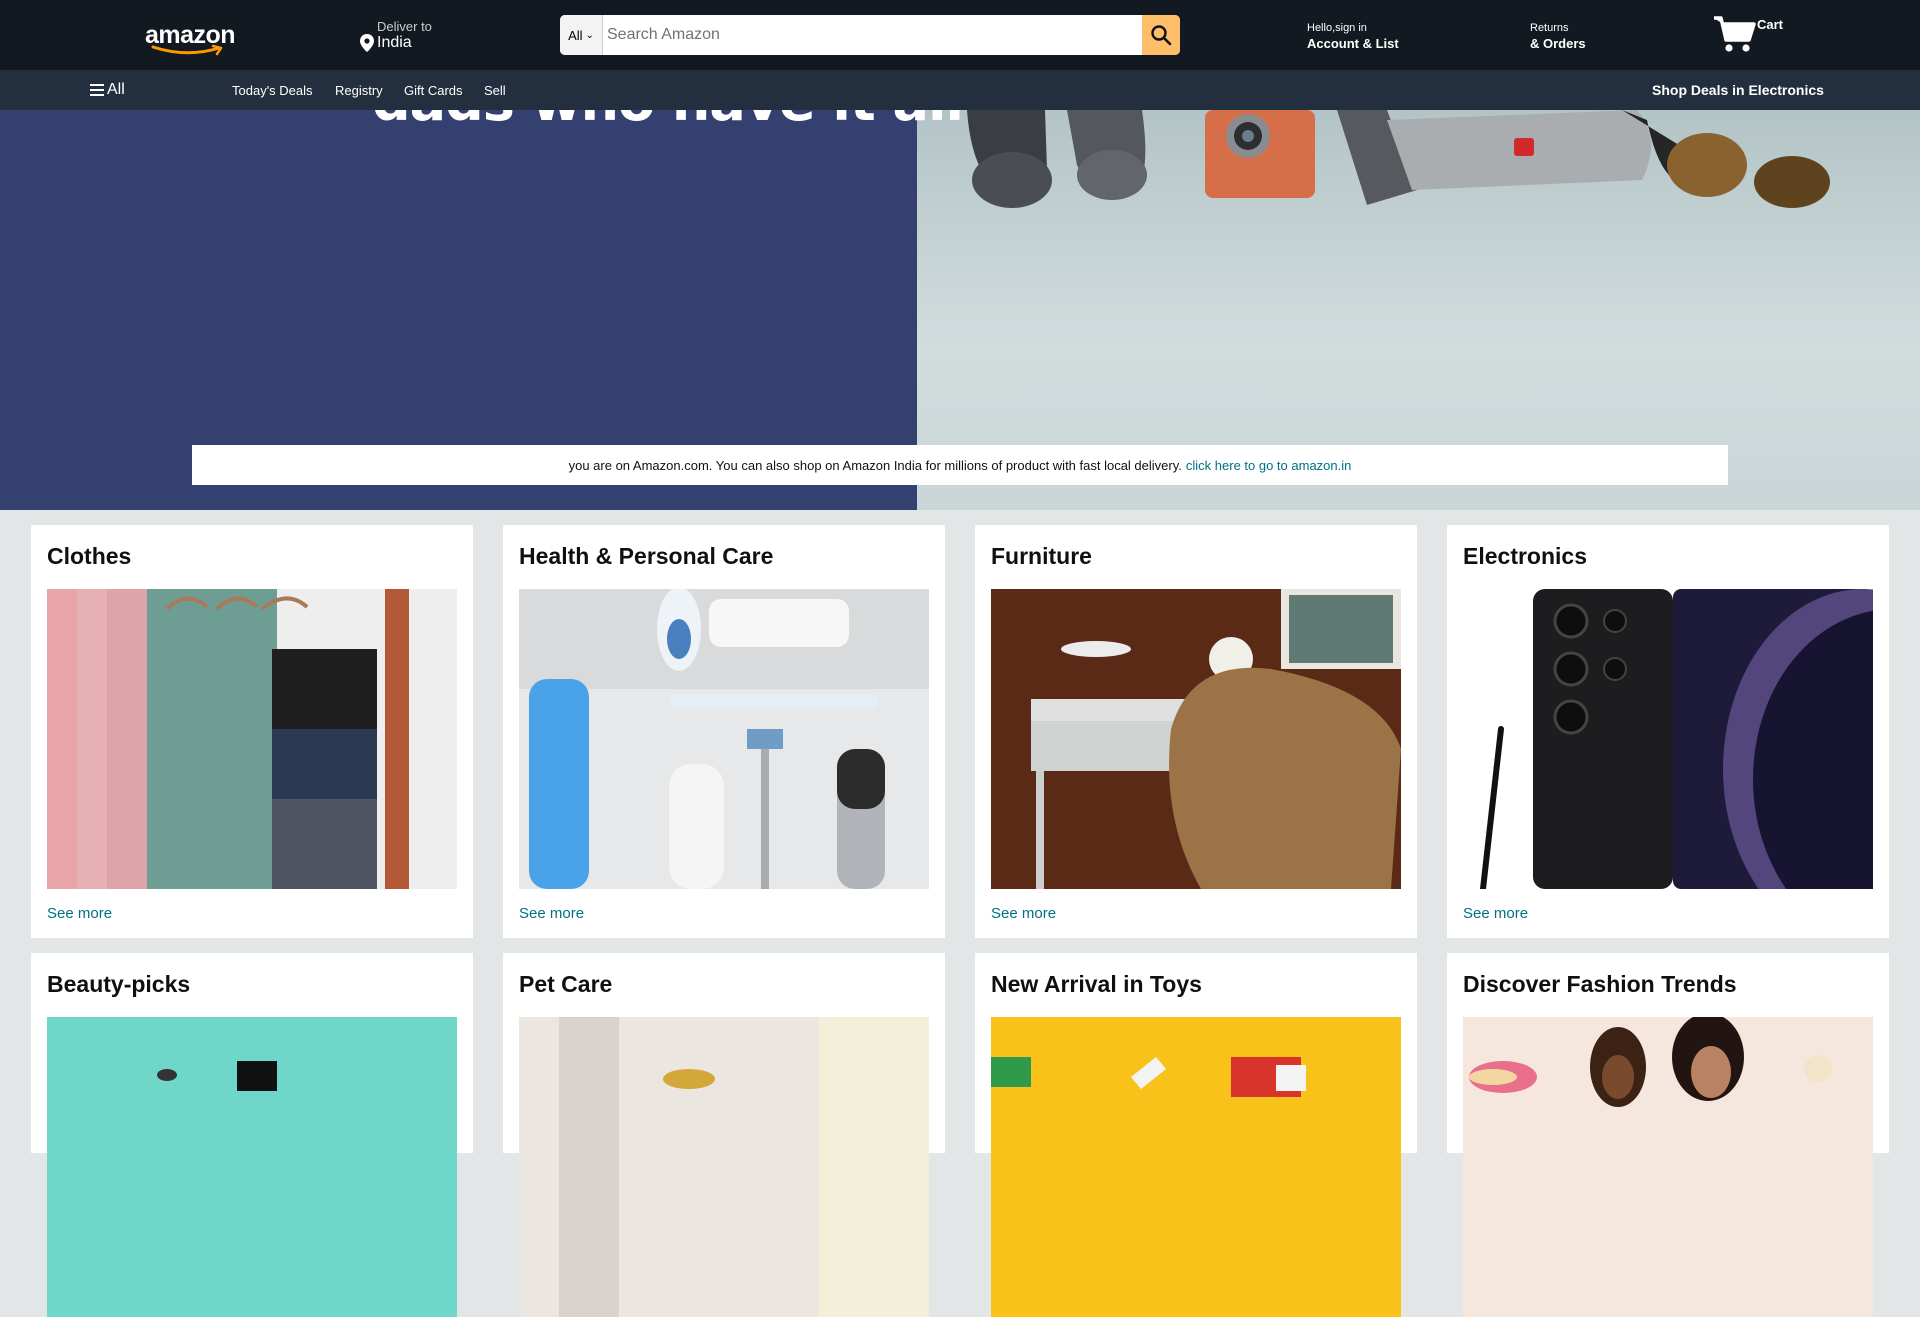 The width and height of the screenshot is (1920, 1317). What do you see at coordinates (1096, 984) in the screenshot?
I see `card-title: New Arrival in Toys` at bounding box center [1096, 984].